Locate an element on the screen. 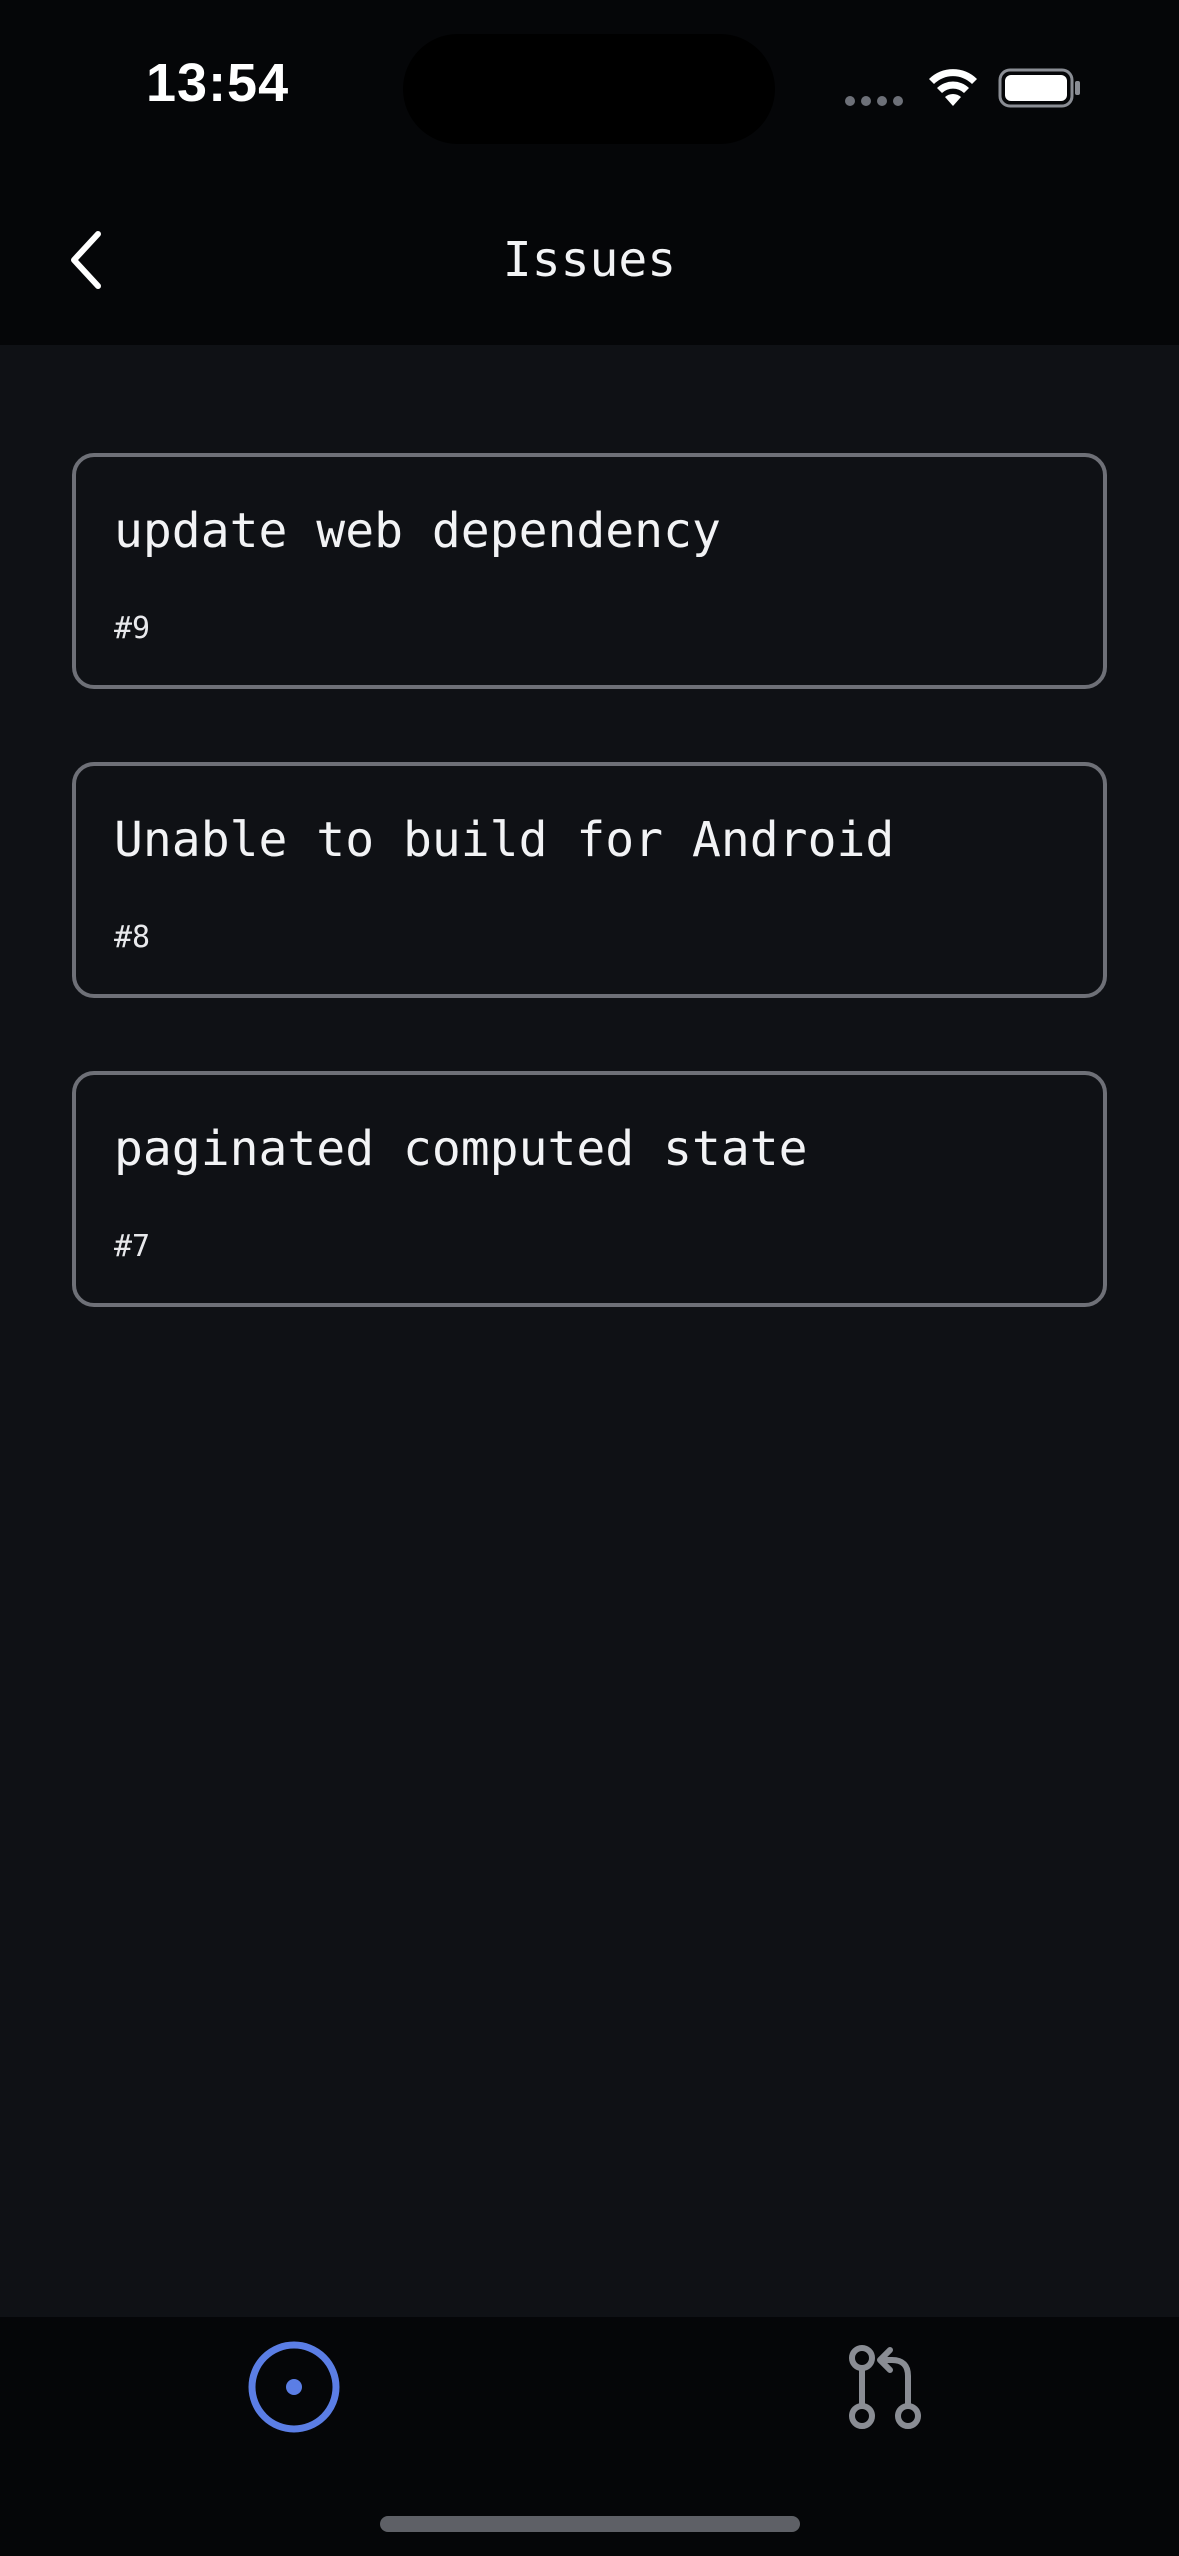 The image size is (1179, 2556). issue-card: update web dependency #9 is located at coordinates (589, 571).